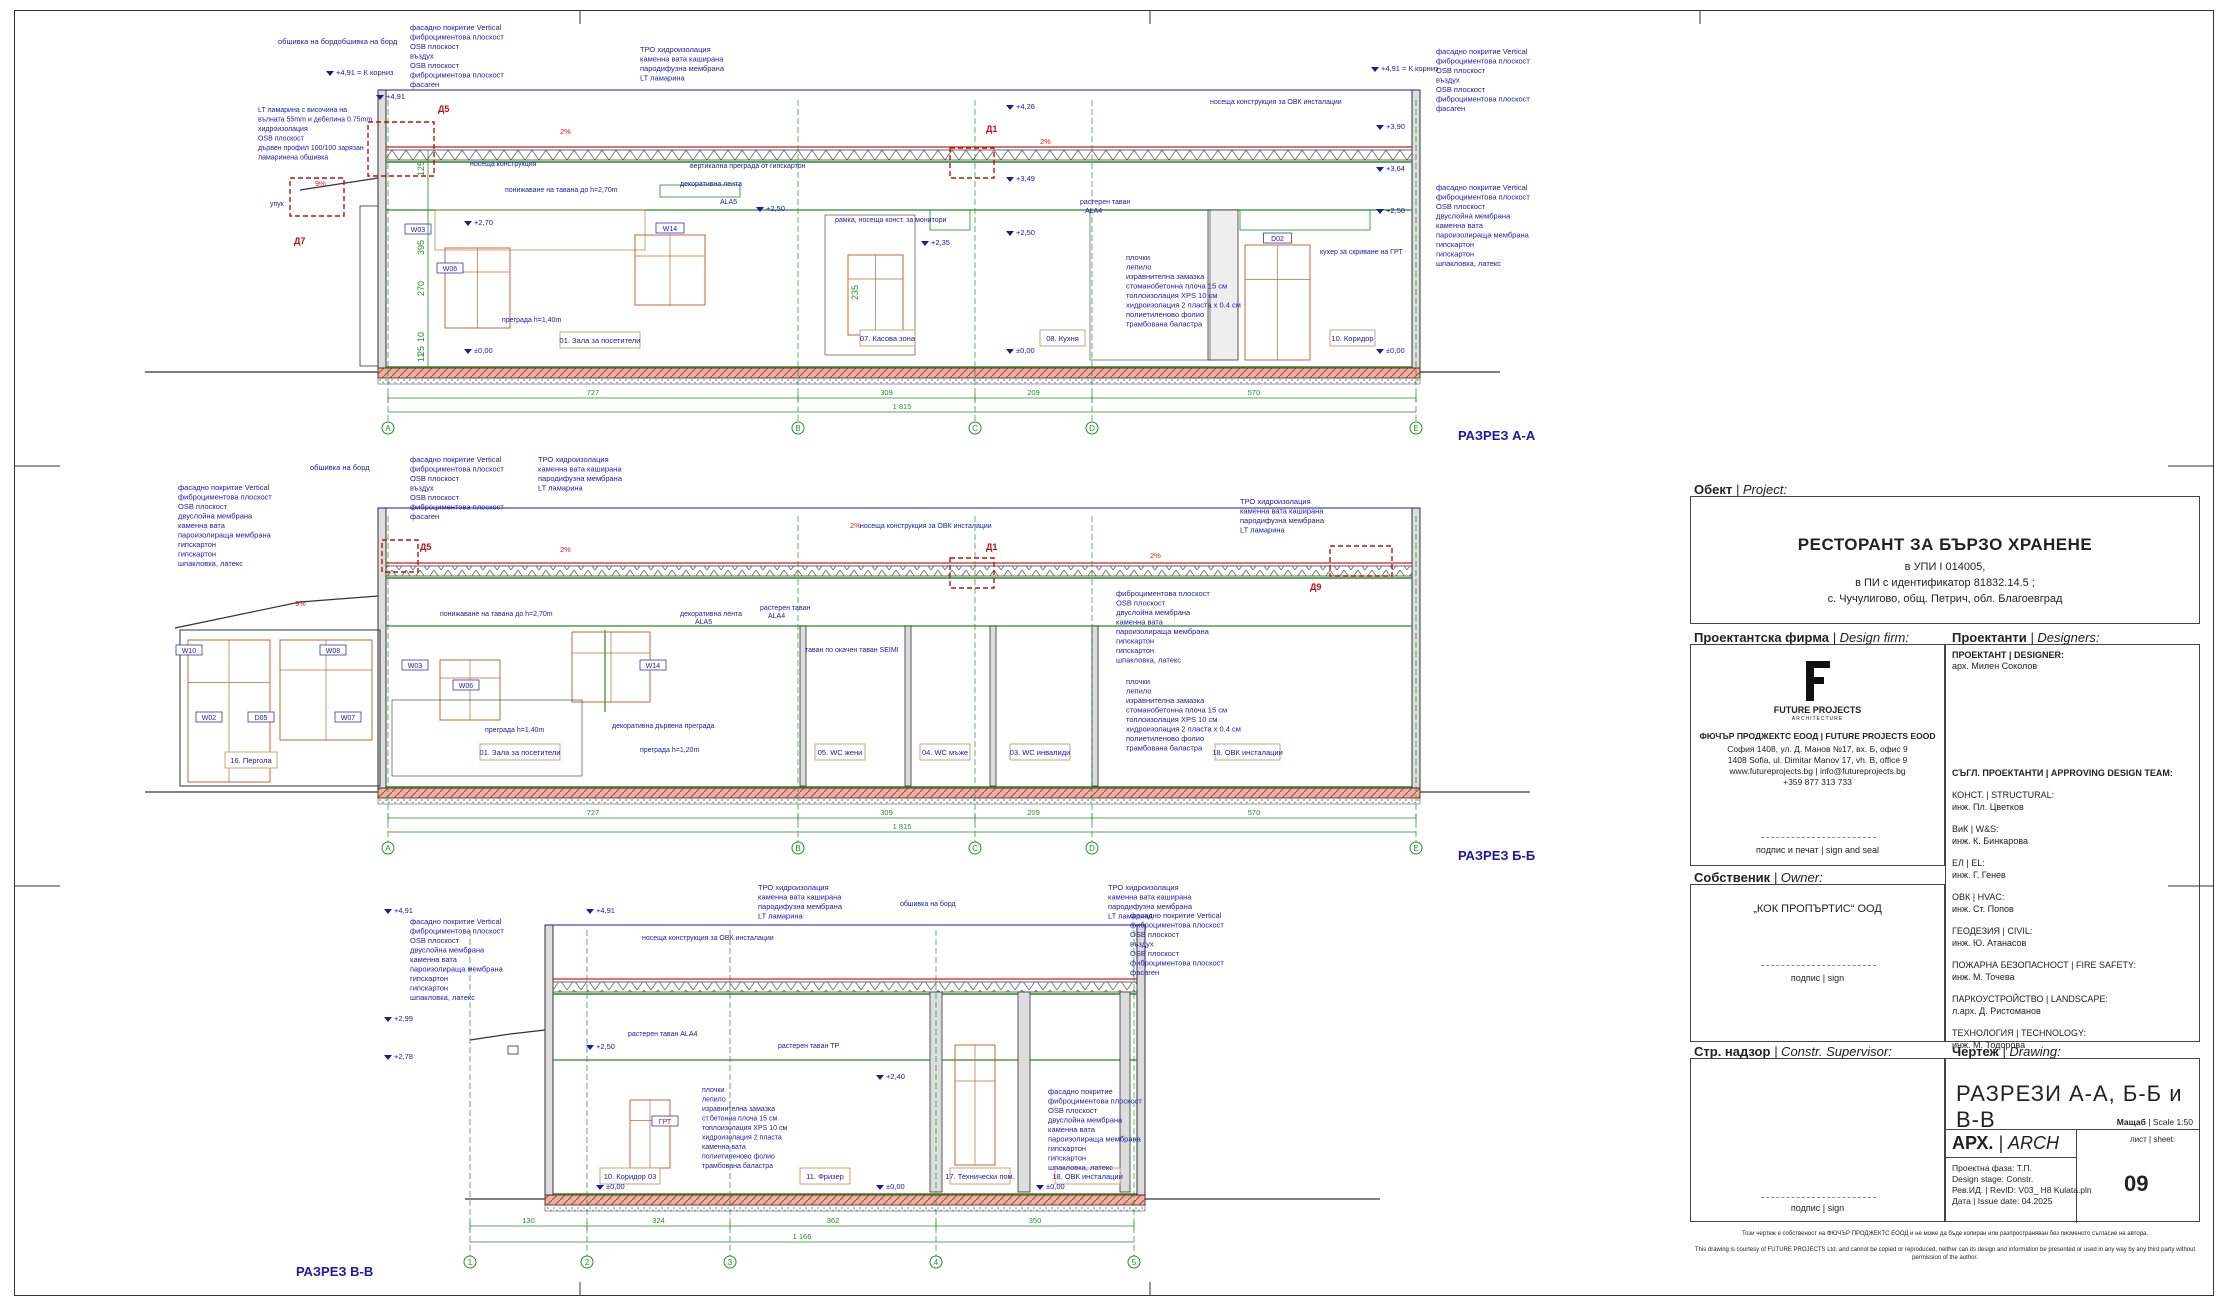 This screenshot has height=1304, width=2228. I want to click on note-line: ТРО хидроизолация, so click(1143, 887).